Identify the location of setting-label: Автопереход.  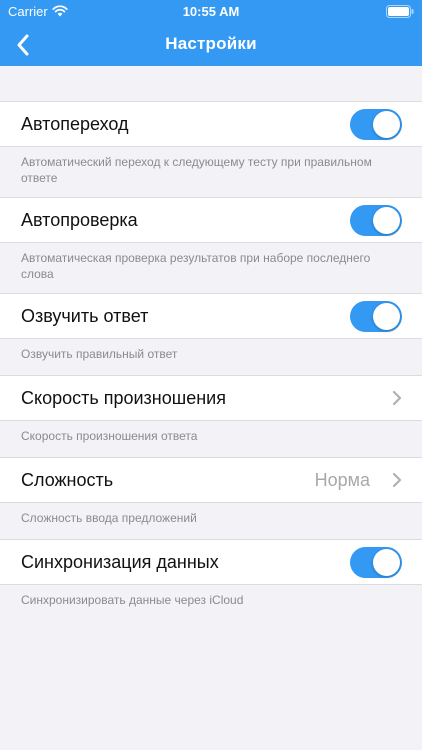
(75, 124).